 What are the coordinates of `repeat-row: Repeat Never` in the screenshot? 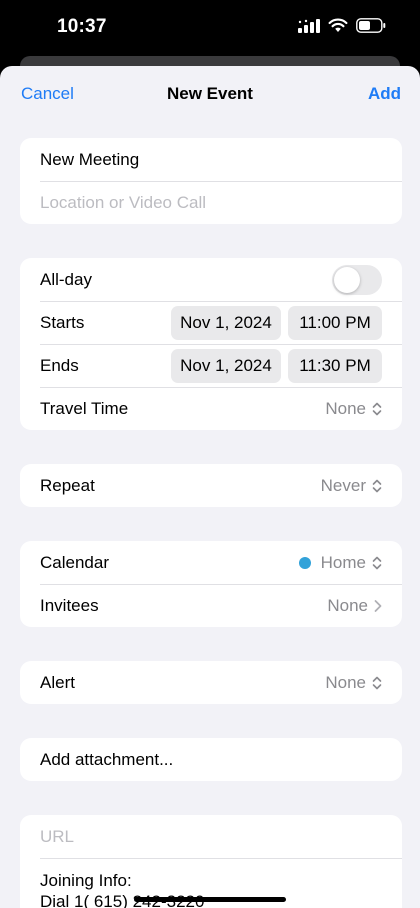 It's located at (211, 485).